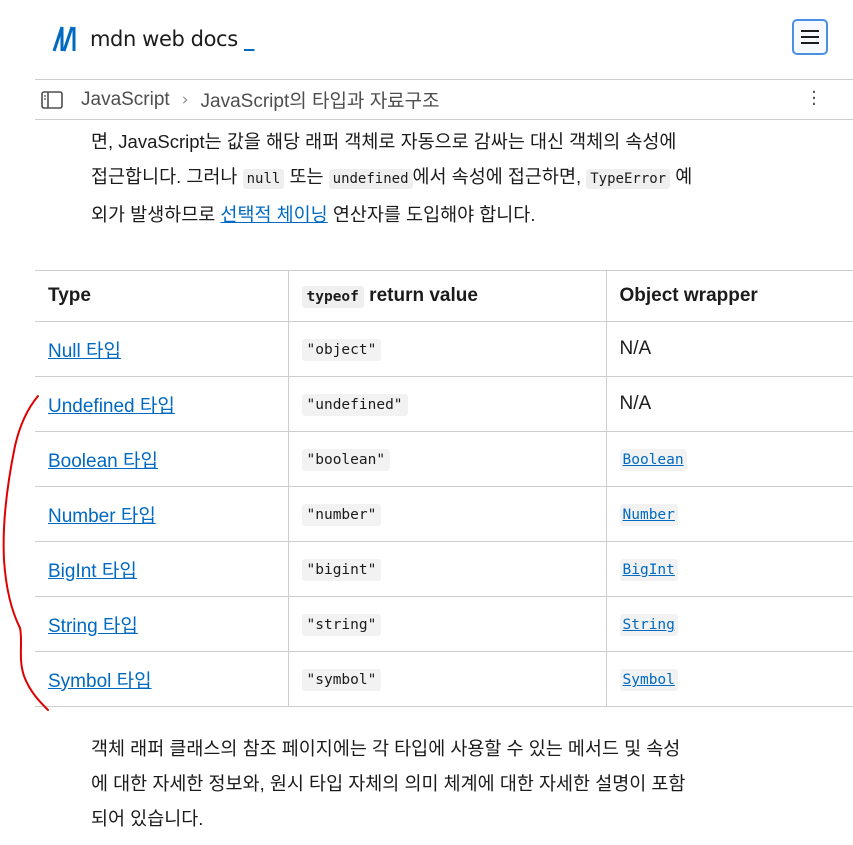 This screenshot has height=845, width=853. Describe the element at coordinates (249, 39) in the screenshot. I see `logo-cursor: _` at that location.